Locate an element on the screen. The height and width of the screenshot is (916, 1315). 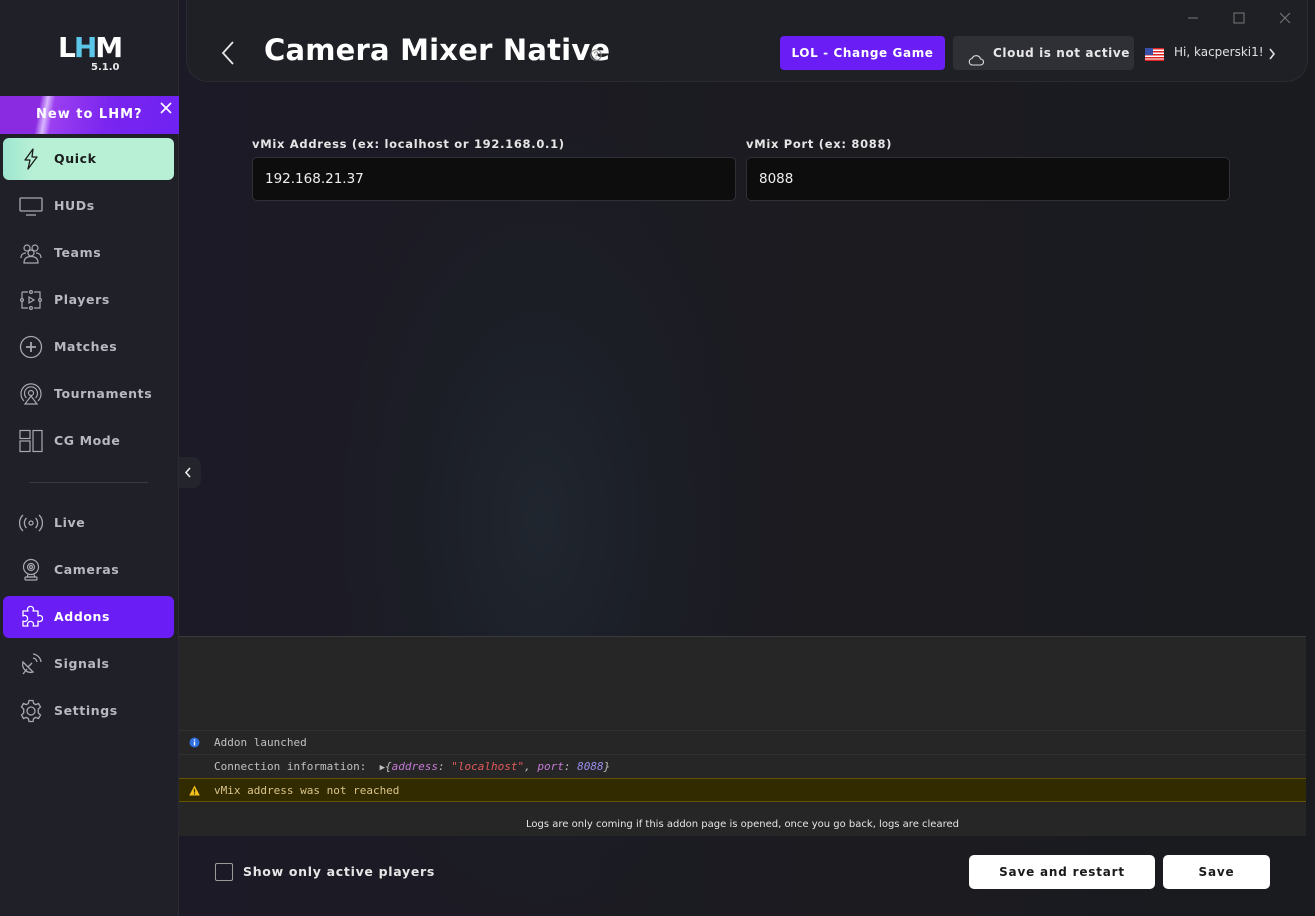
sidebar-item-label: Matches is located at coordinates (86, 346).